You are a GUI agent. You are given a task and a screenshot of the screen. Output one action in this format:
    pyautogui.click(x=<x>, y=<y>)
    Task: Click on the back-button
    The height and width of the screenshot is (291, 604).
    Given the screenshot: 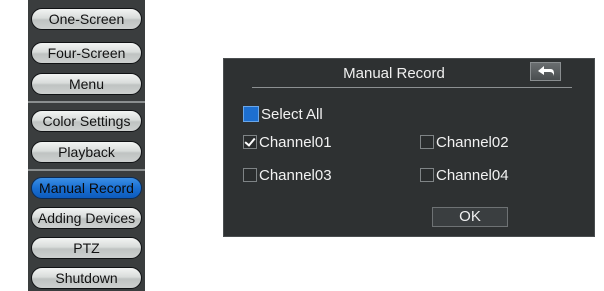 What is the action you would take?
    pyautogui.click(x=545, y=71)
    